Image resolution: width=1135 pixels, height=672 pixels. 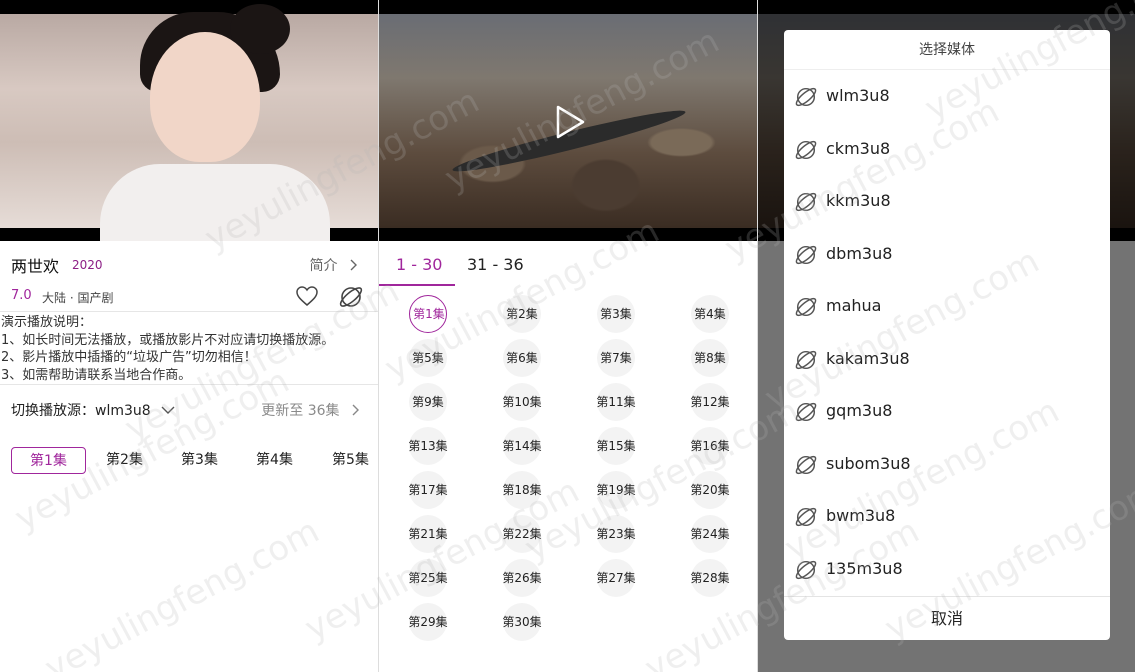 What do you see at coordinates (947, 150) in the screenshot?
I see `media-item: ckm3u8` at bounding box center [947, 150].